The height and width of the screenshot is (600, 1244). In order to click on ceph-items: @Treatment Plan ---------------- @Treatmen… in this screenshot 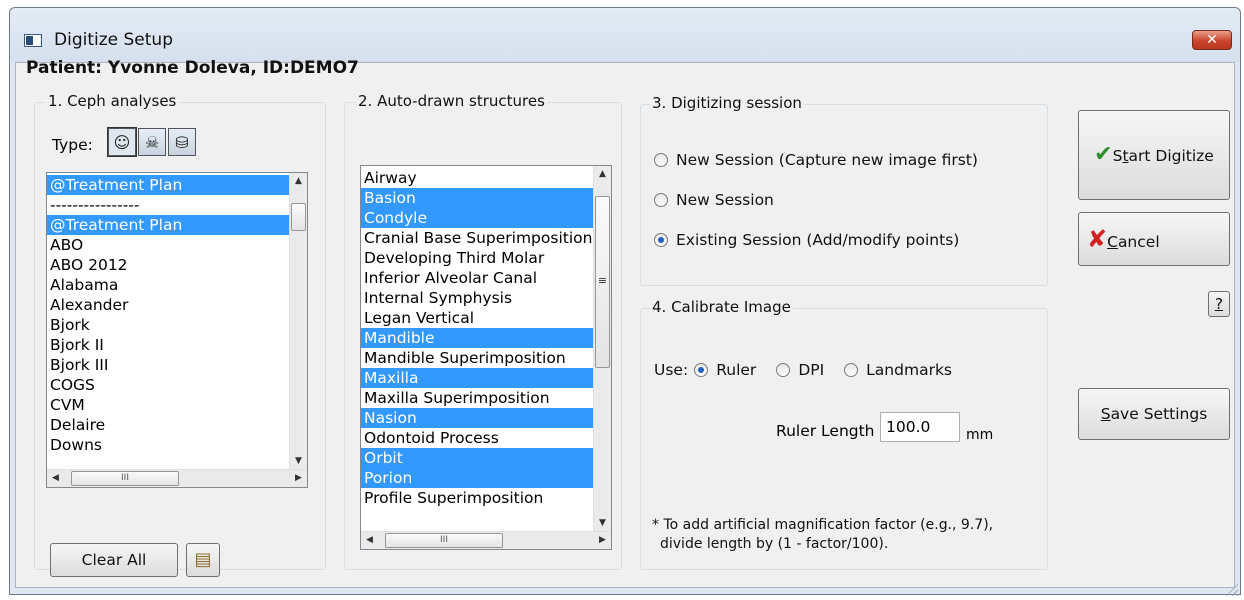, I will do `click(168, 314)`.